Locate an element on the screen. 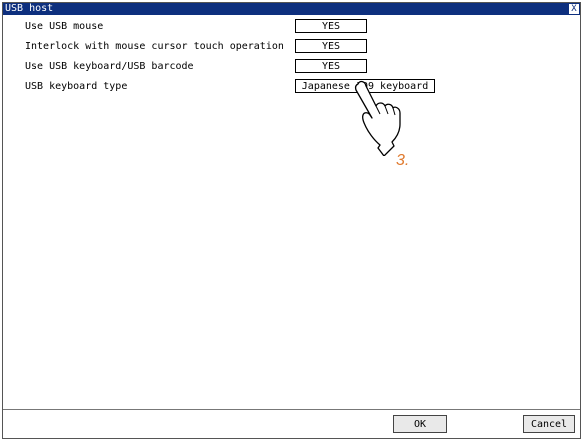  close-icon: X is located at coordinates (574, 9).